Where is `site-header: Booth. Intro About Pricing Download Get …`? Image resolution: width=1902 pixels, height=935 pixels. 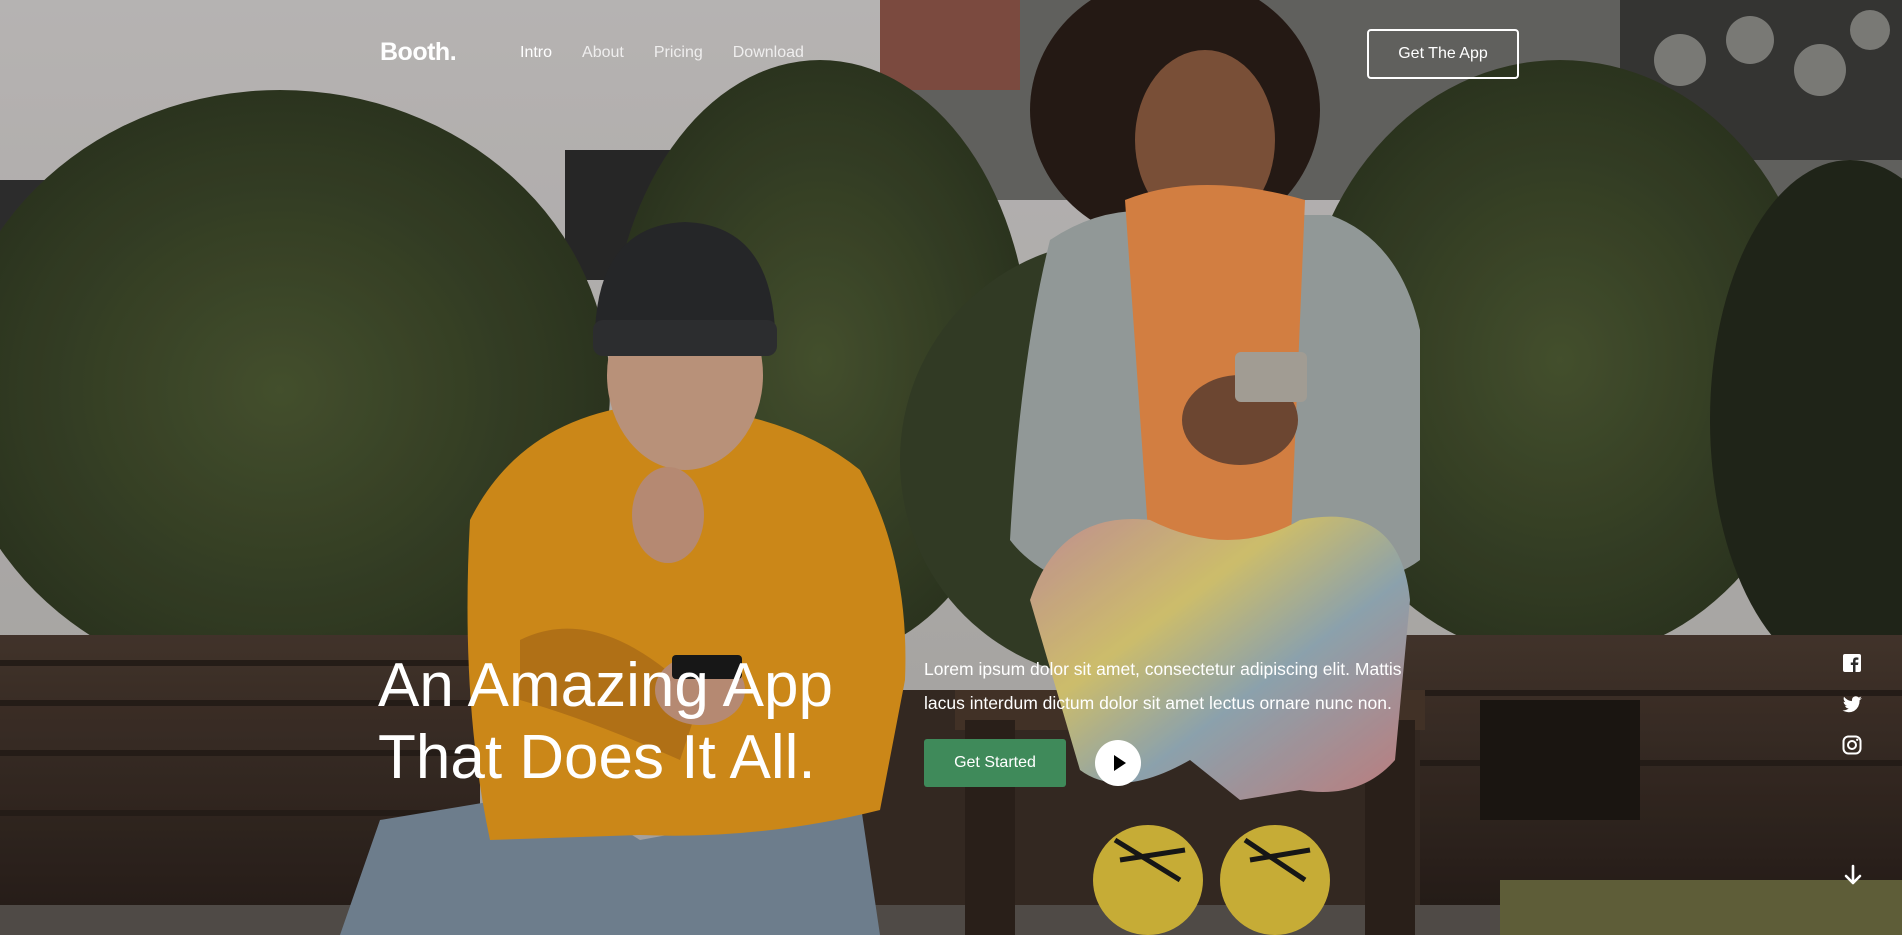
site-header: Booth. Intro About Pricing Download Get … is located at coordinates (951, 54).